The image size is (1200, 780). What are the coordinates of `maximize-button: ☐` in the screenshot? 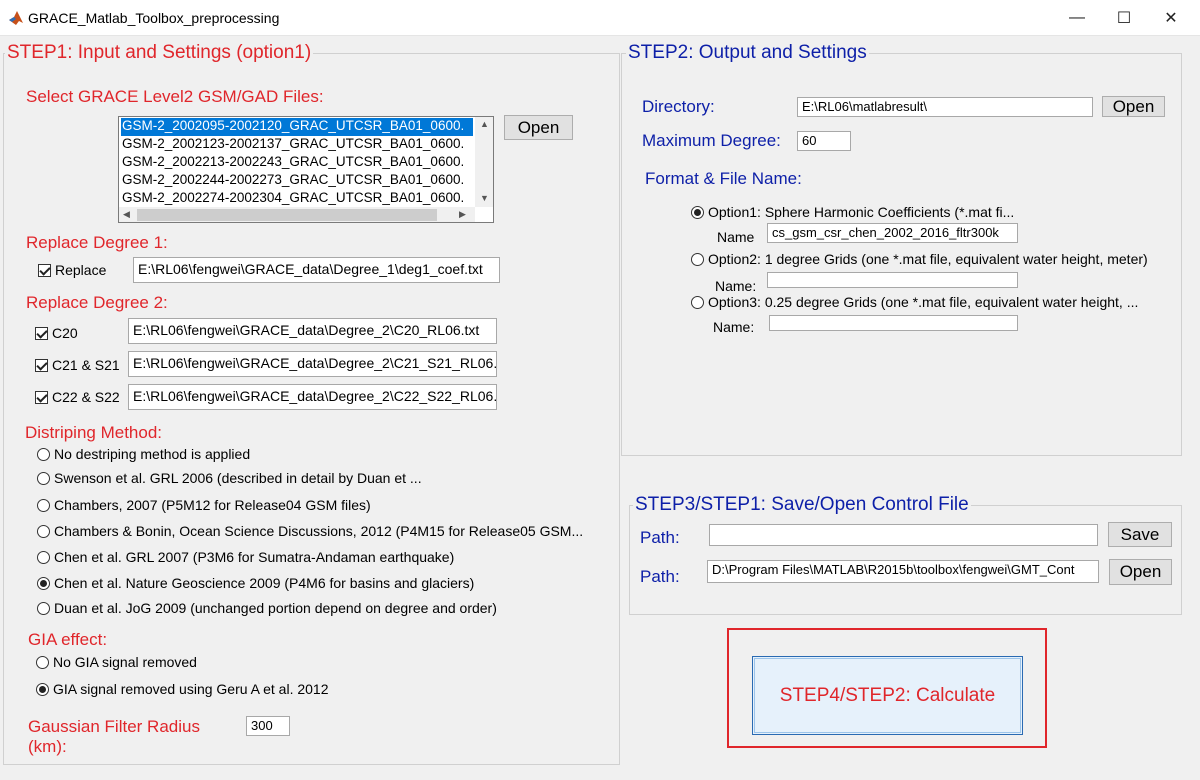 It's located at (1124, 18).